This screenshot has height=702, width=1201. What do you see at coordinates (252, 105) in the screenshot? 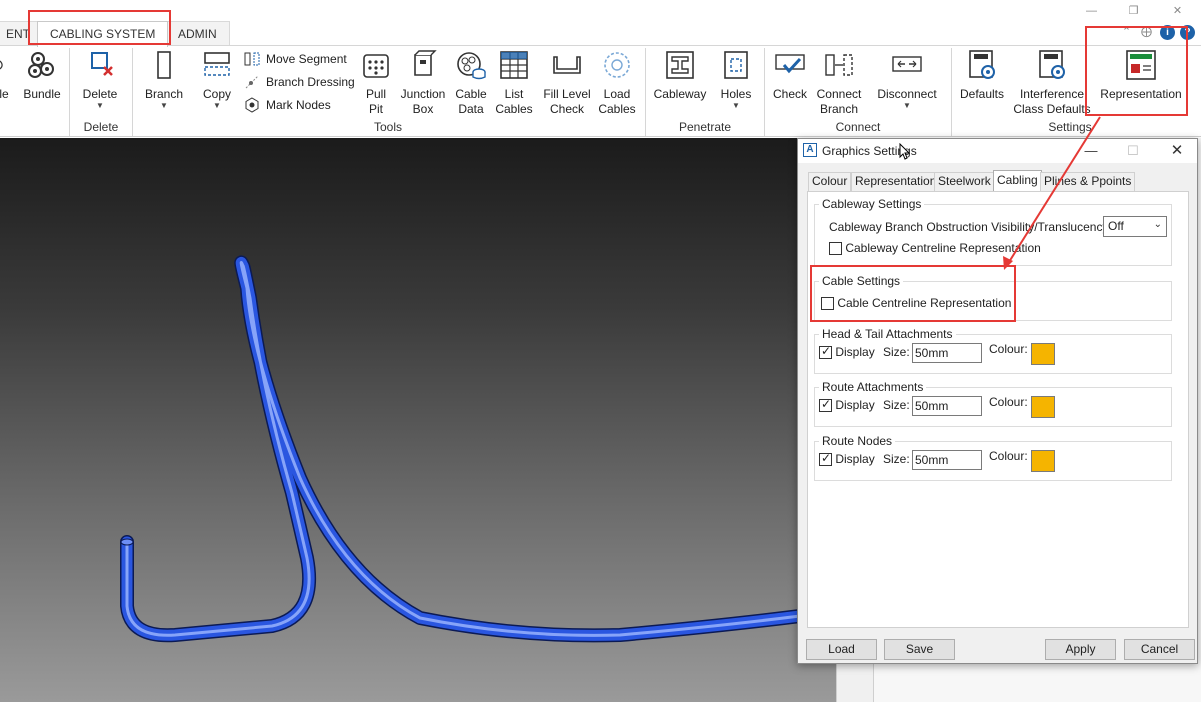
I see `mark-nodes-icon` at bounding box center [252, 105].